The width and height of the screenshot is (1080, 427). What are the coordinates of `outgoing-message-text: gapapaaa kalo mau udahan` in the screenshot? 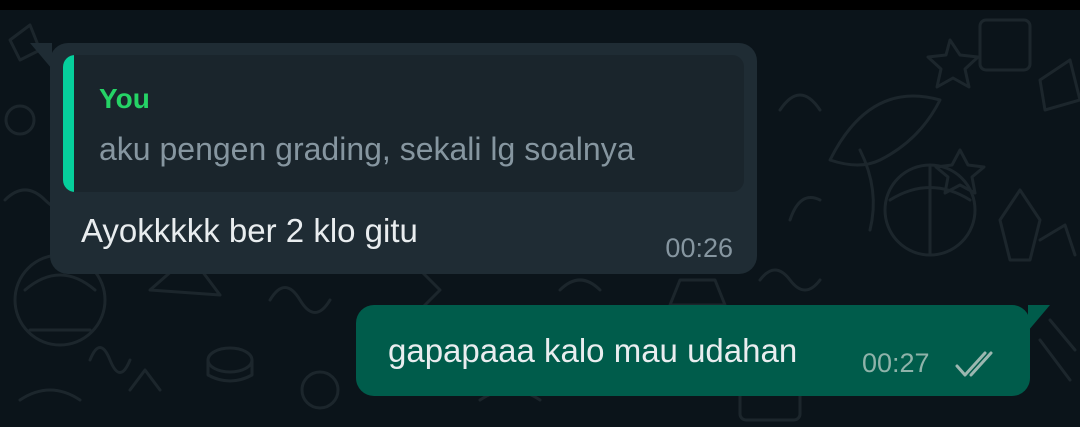 It's located at (593, 350).